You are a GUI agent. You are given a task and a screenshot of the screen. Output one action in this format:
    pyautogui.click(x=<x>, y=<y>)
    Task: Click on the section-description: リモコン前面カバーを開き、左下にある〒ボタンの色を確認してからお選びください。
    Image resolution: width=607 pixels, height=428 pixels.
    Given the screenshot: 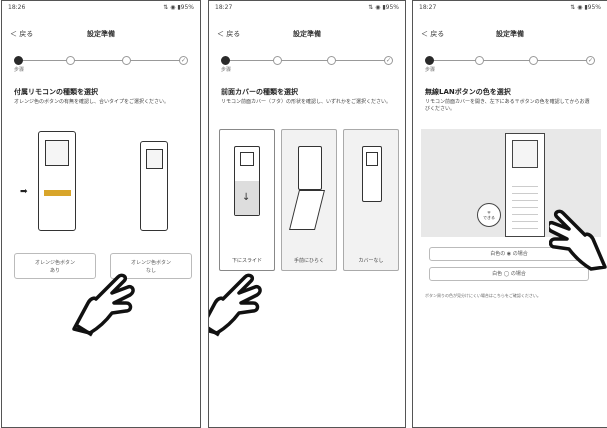 What is the action you would take?
    pyautogui.click(x=507, y=105)
    